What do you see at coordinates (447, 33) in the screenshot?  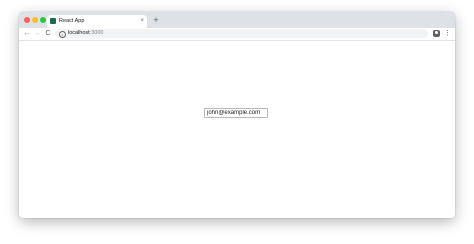 I see `more-menu-icon: ⋮` at bounding box center [447, 33].